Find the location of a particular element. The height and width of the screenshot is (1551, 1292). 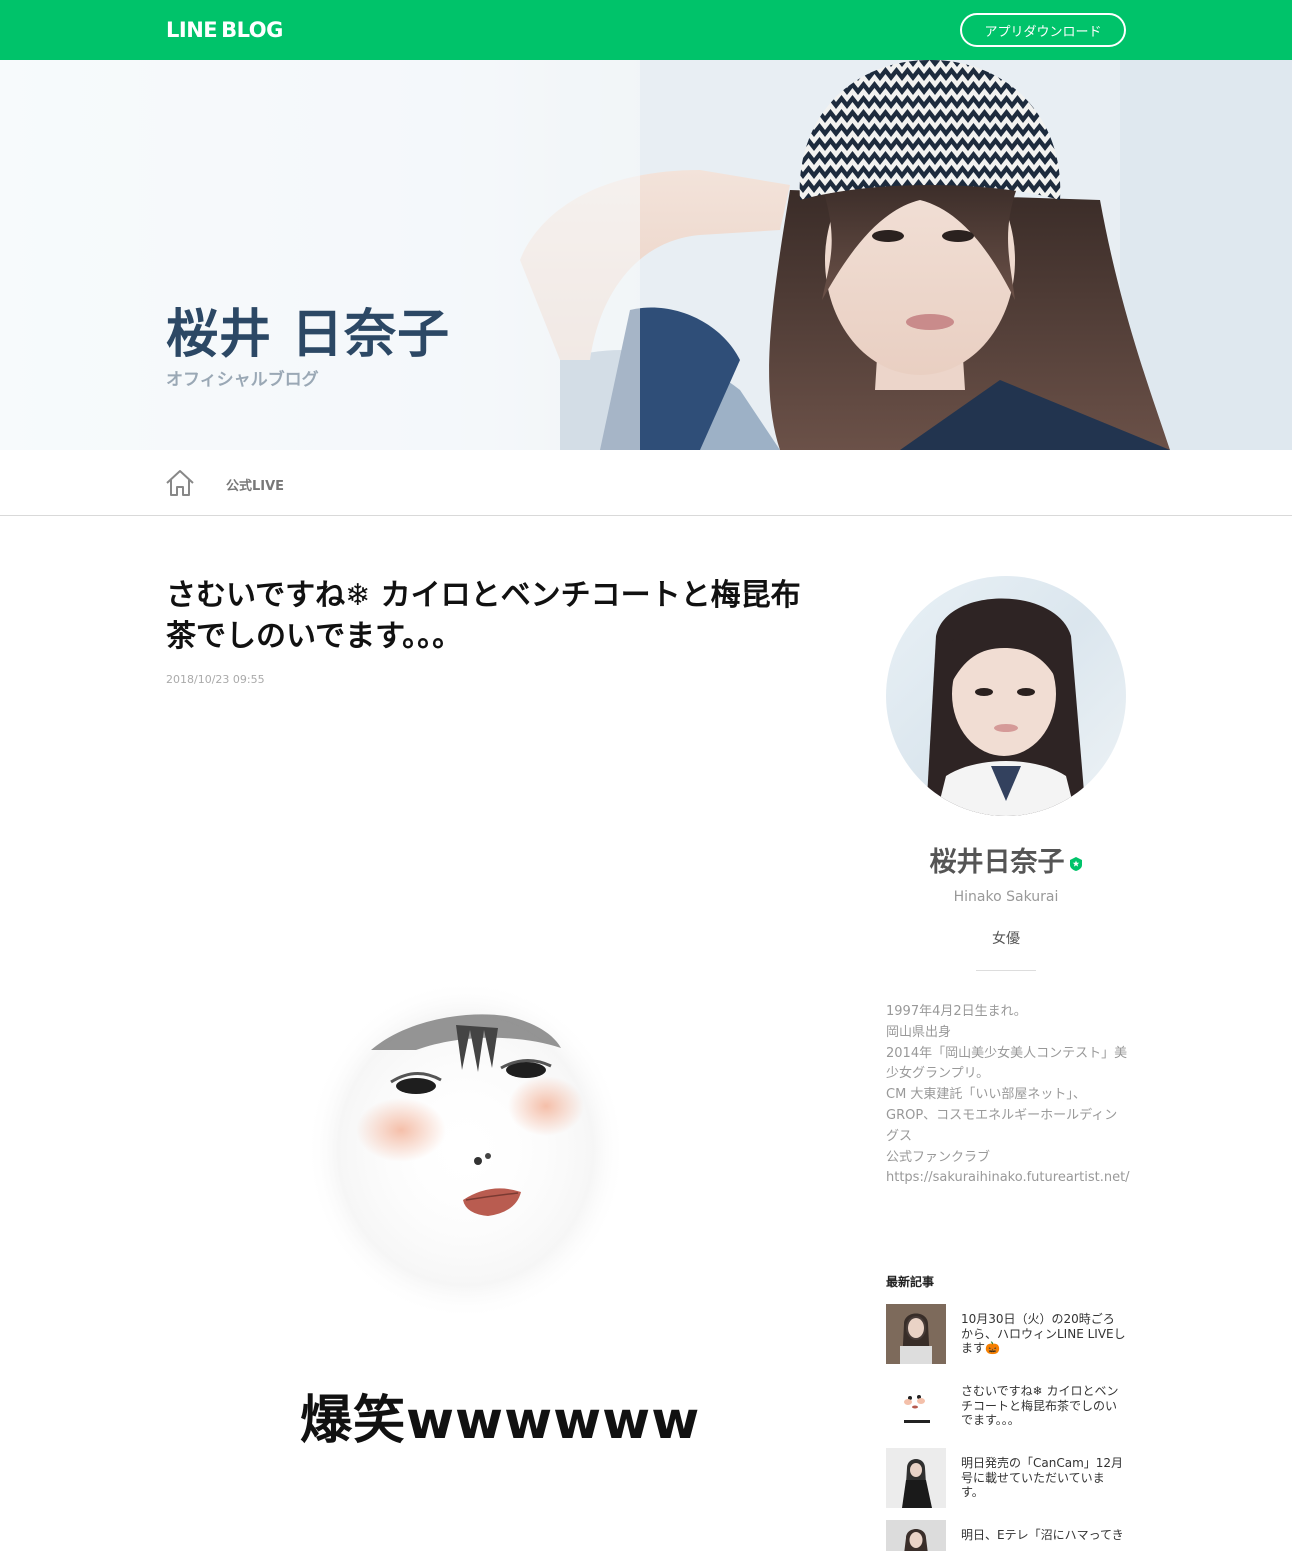

recent-post-item: さむいですね❄ カイロとベンチコートと梅昆布茶でしのいでます。。。 is located at coordinates (1006, 1406).